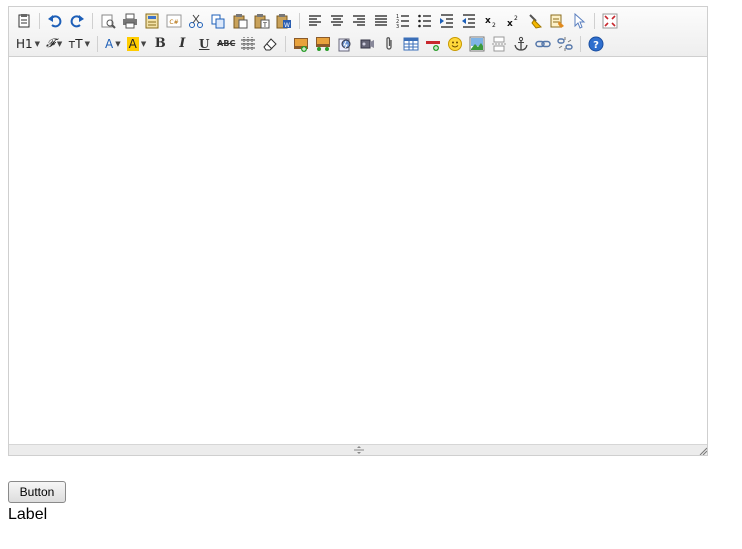 The width and height of the screenshot is (742, 549). Describe the element at coordinates (28, 514) in the screenshot. I see `status-label: Label` at that location.